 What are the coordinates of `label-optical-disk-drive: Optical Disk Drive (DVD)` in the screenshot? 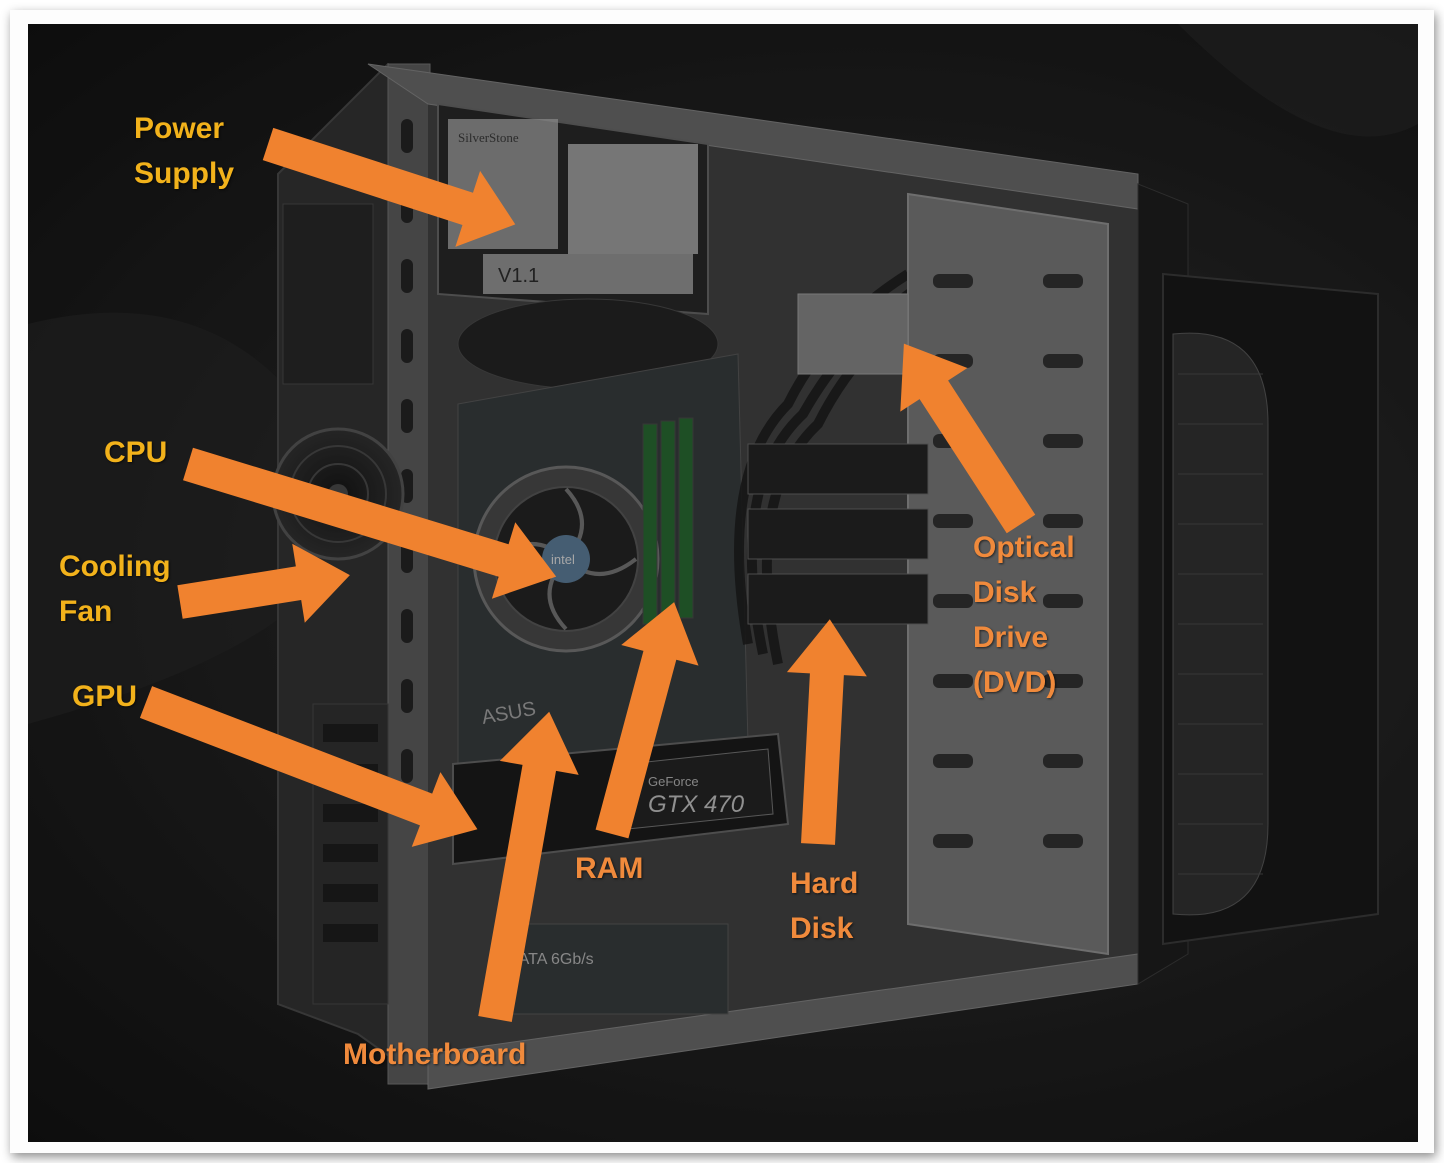 It's located at (1024, 615).